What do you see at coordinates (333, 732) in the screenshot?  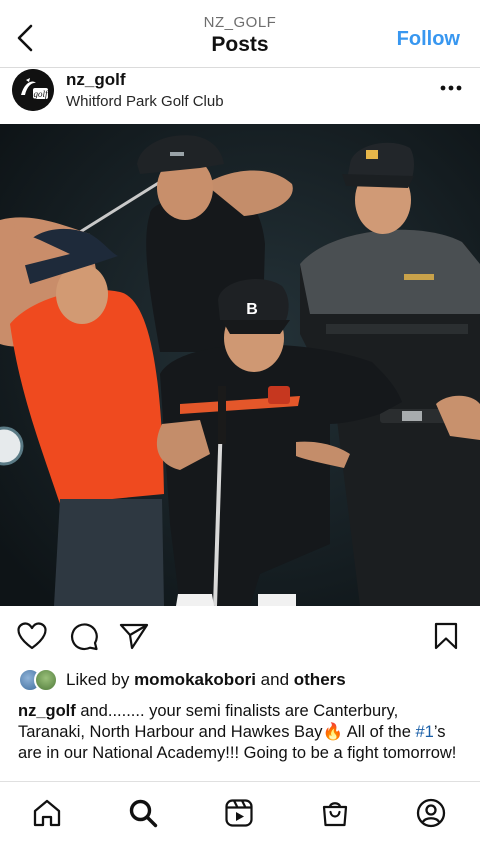 I see `fire-emoji: 🔥` at bounding box center [333, 732].